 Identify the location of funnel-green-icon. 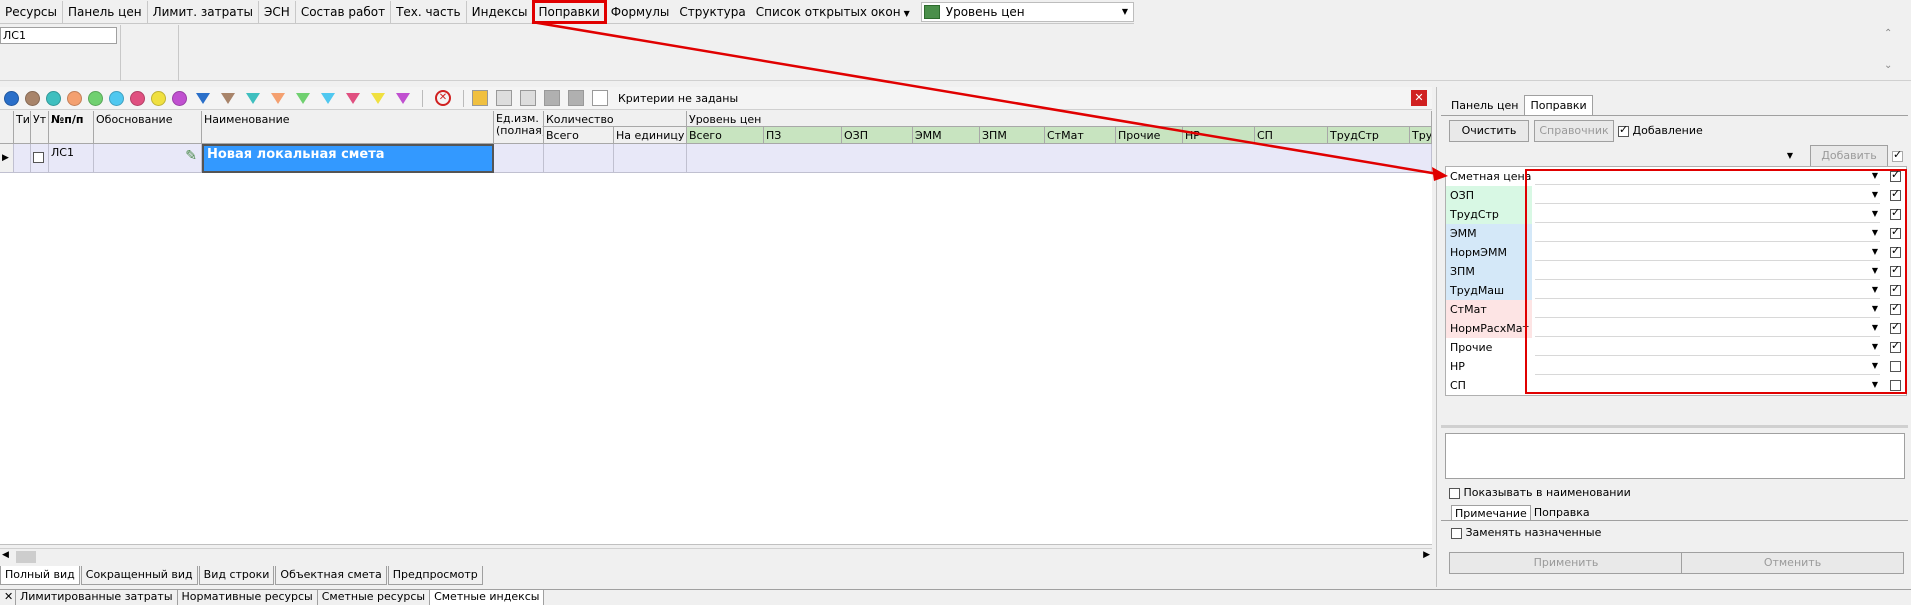
(303, 98).